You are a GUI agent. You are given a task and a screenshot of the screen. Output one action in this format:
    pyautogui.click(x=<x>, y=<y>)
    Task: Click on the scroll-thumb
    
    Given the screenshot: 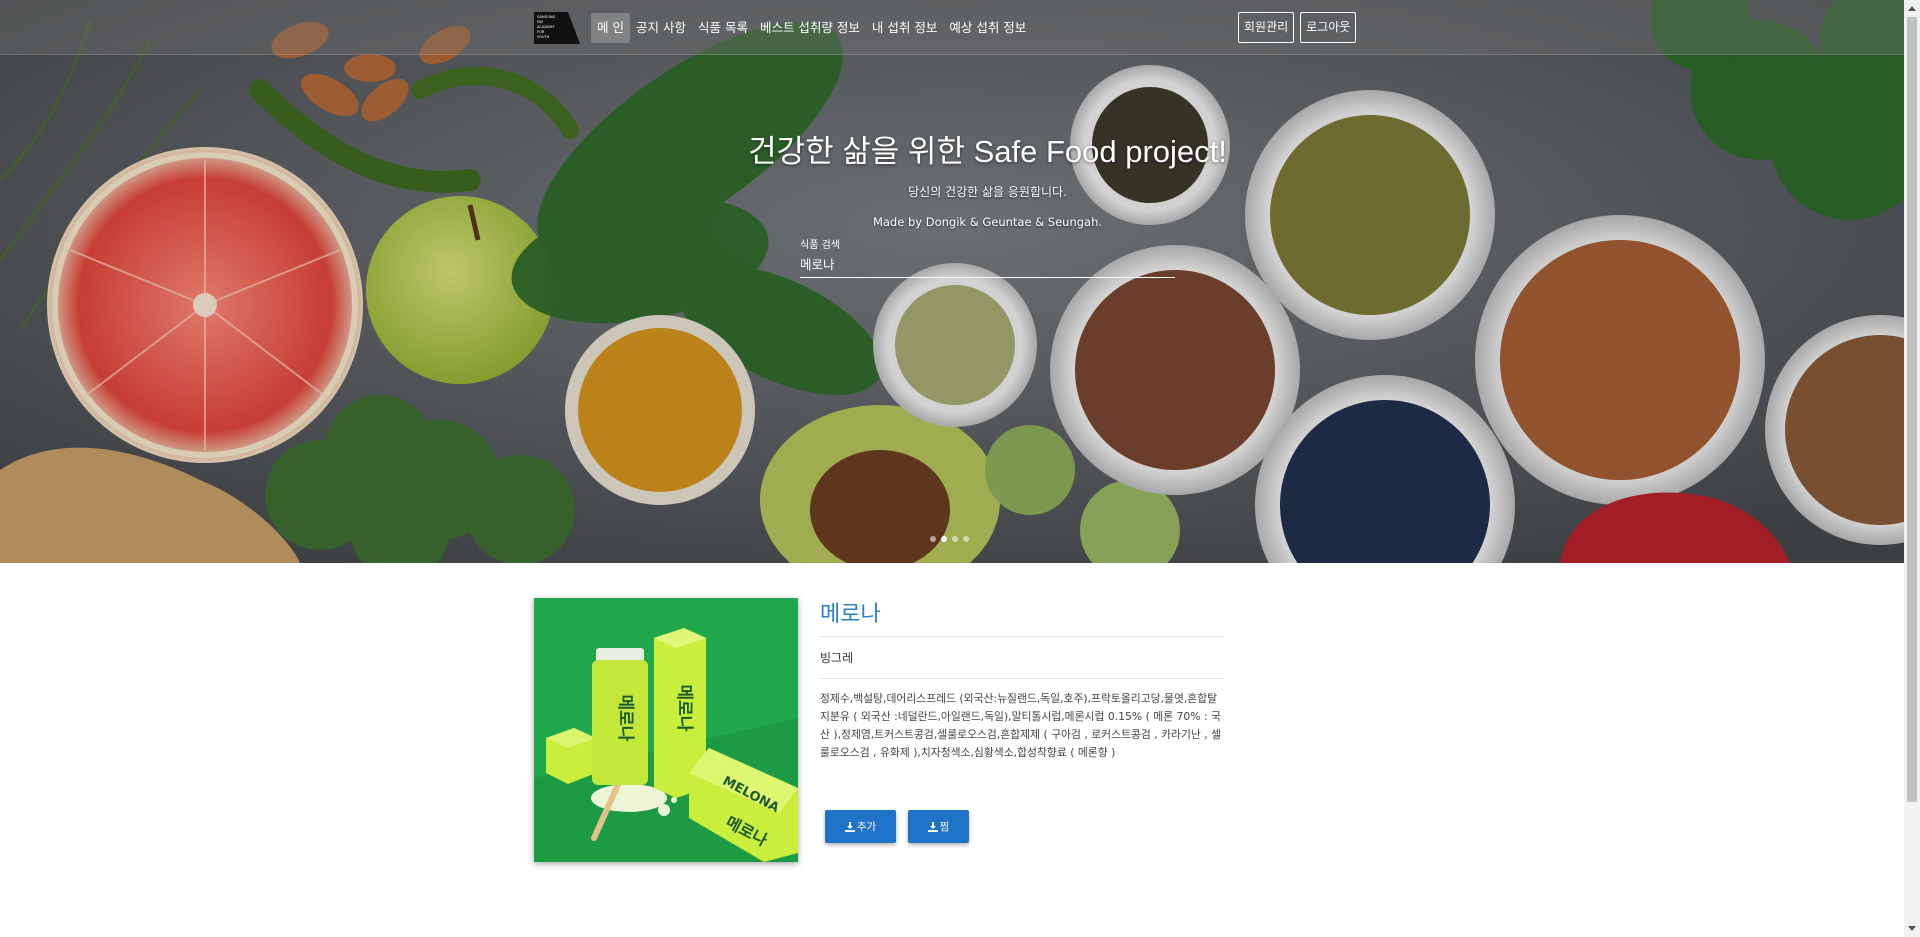 What is the action you would take?
    pyautogui.click(x=1912, y=409)
    